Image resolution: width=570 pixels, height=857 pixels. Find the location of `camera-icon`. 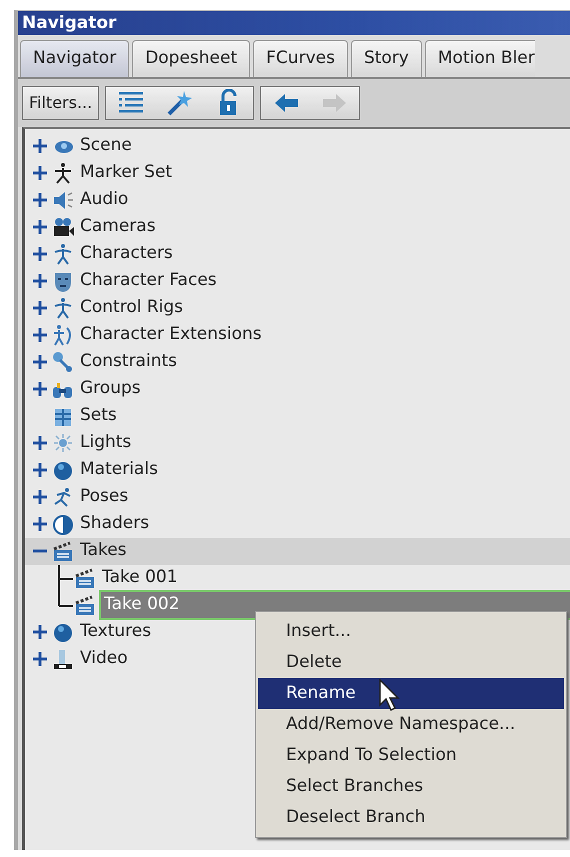

camera-icon is located at coordinates (63, 227).